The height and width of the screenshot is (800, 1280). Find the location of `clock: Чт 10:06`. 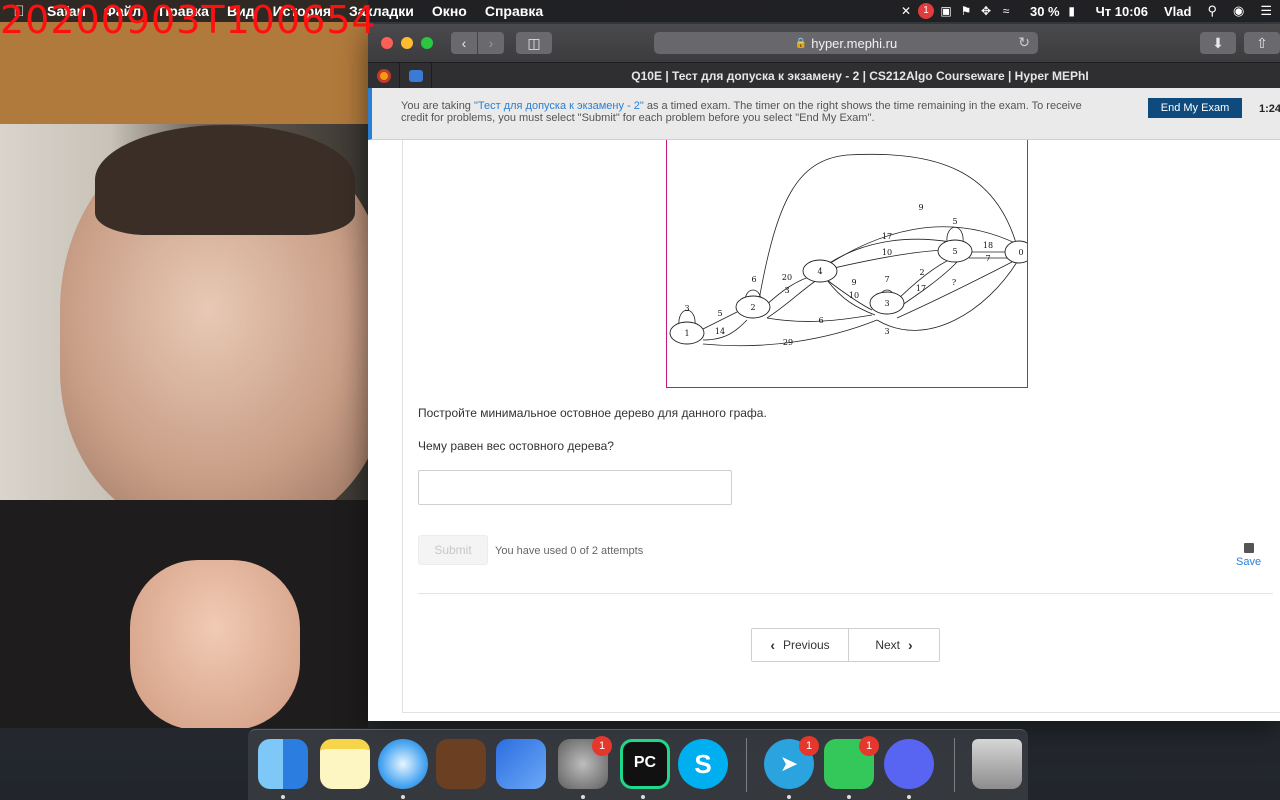

clock: Чт 10:06 is located at coordinates (1122, 11).